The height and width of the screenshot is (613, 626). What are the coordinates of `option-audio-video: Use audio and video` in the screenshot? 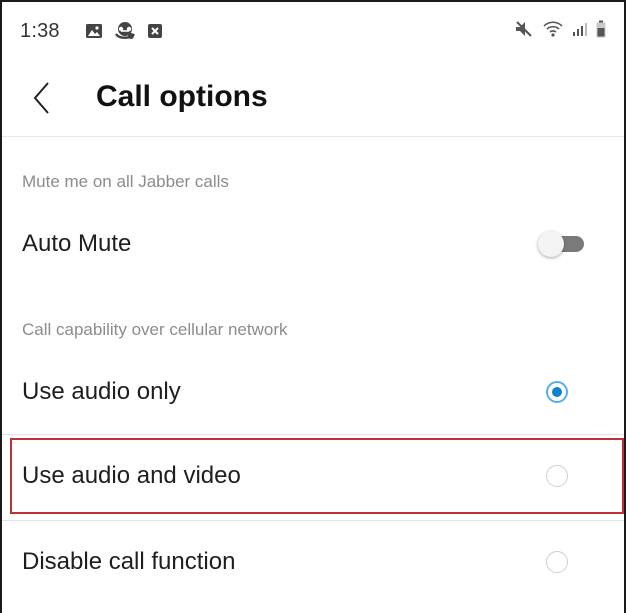 It's located at (313, 476).